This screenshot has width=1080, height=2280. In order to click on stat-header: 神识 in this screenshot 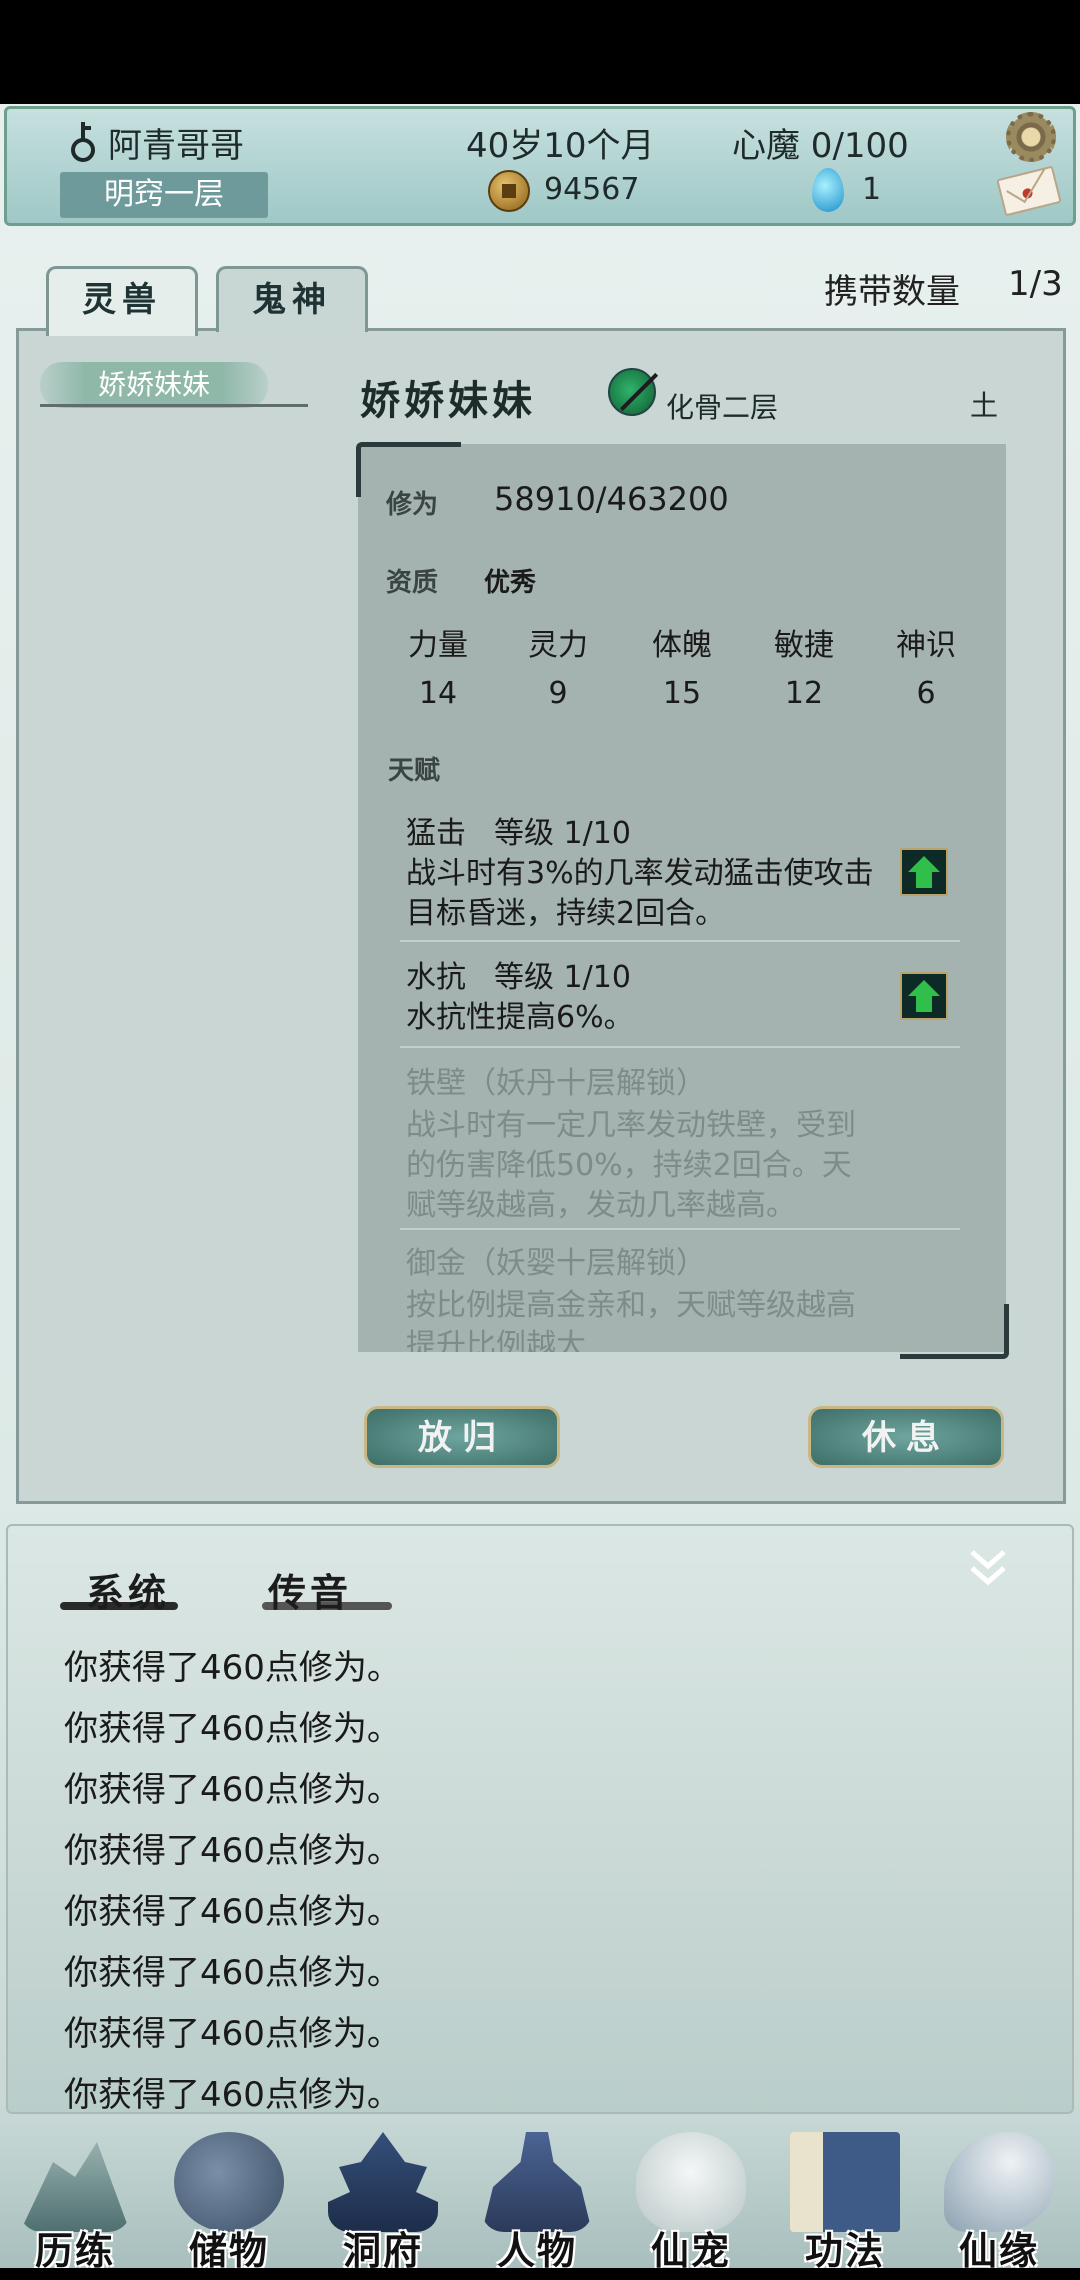, I will do `click(926, 645)`.